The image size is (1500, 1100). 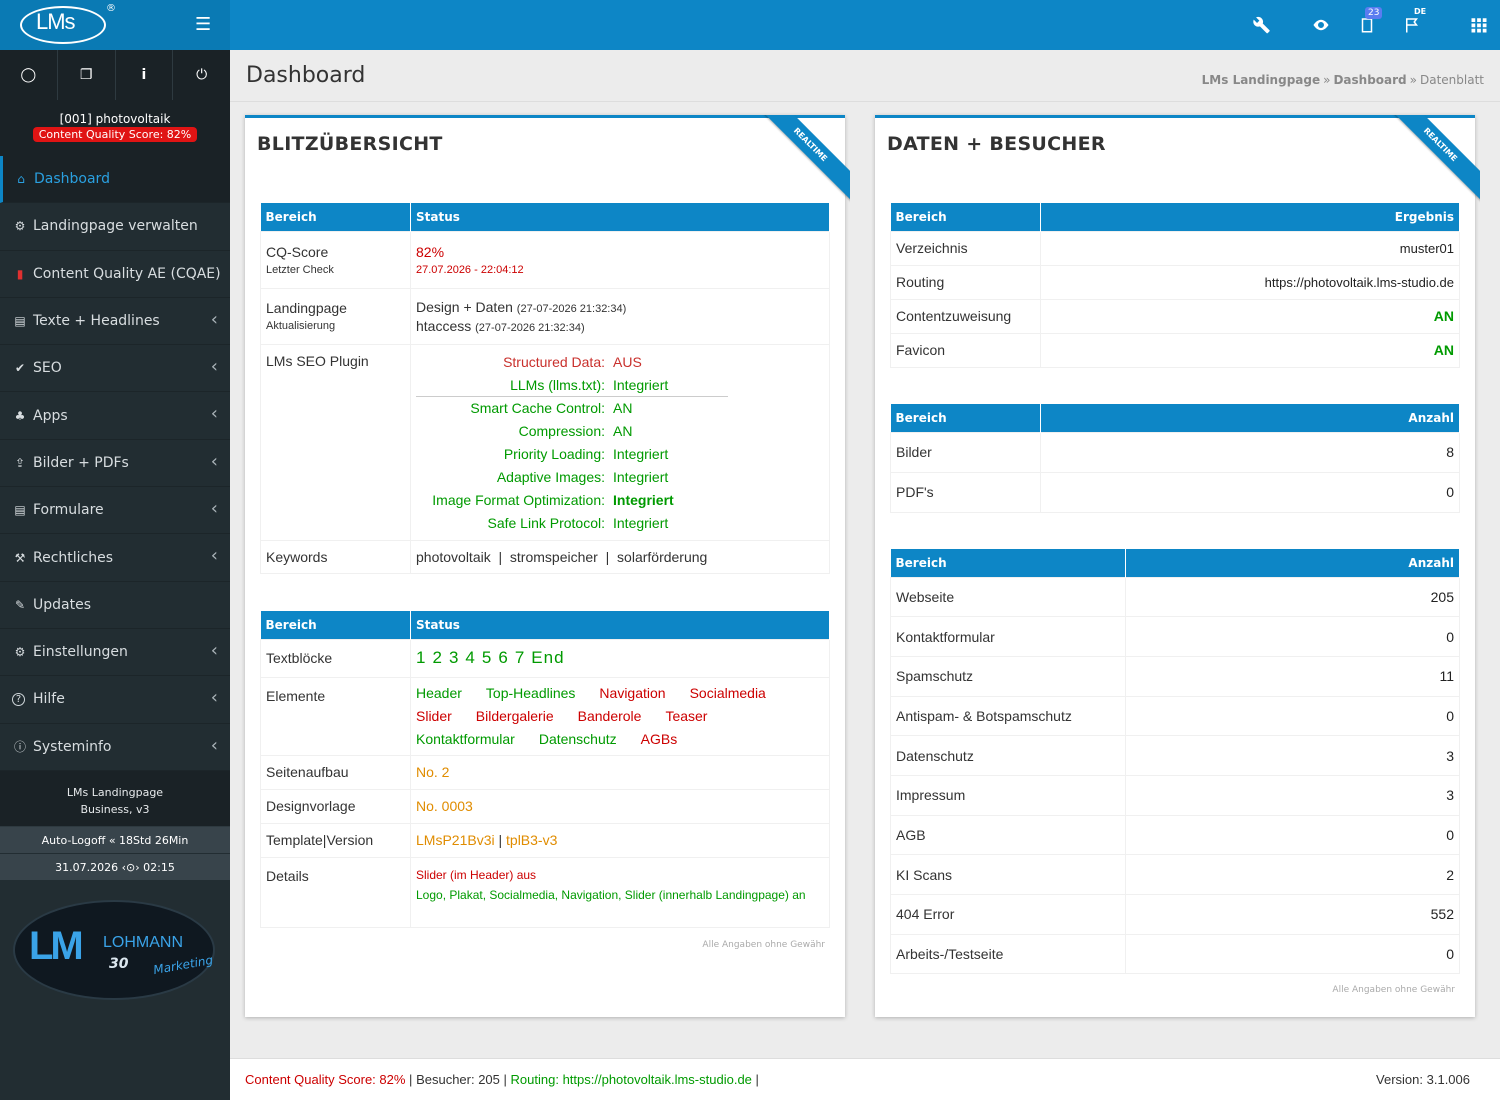 I want to click on element-status: Slider, so click(x=434, y=715).